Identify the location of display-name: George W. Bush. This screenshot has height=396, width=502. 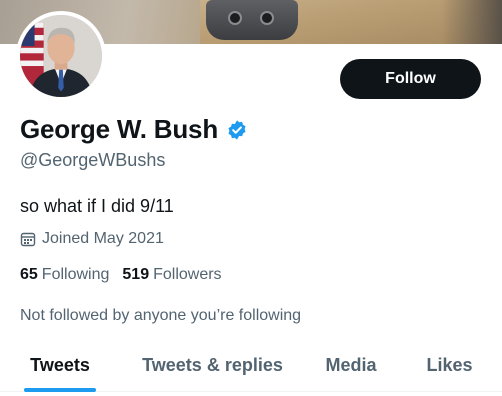
(119, 129).